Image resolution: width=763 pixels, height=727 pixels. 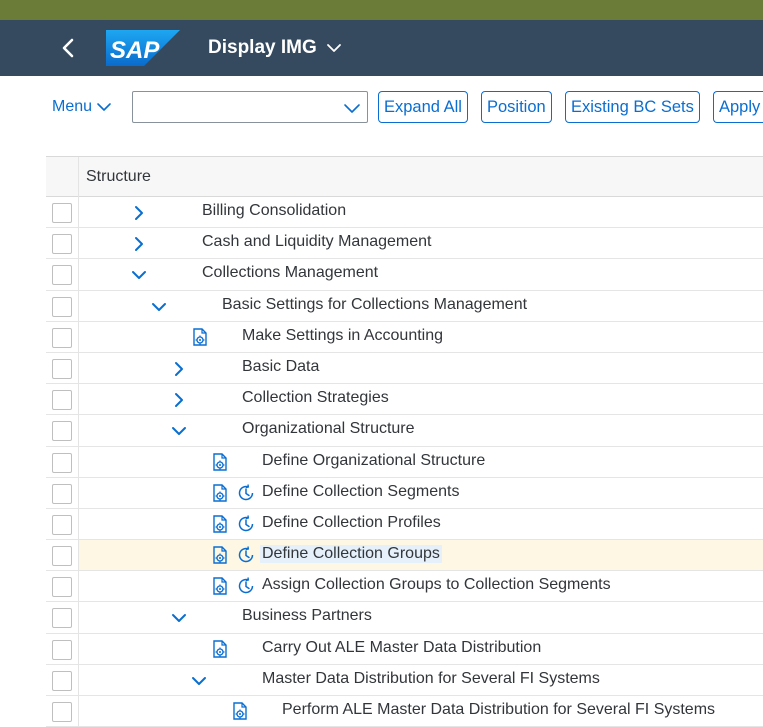 I want to click on tree-node-label: Collections Management, so click(x=290, y=273).